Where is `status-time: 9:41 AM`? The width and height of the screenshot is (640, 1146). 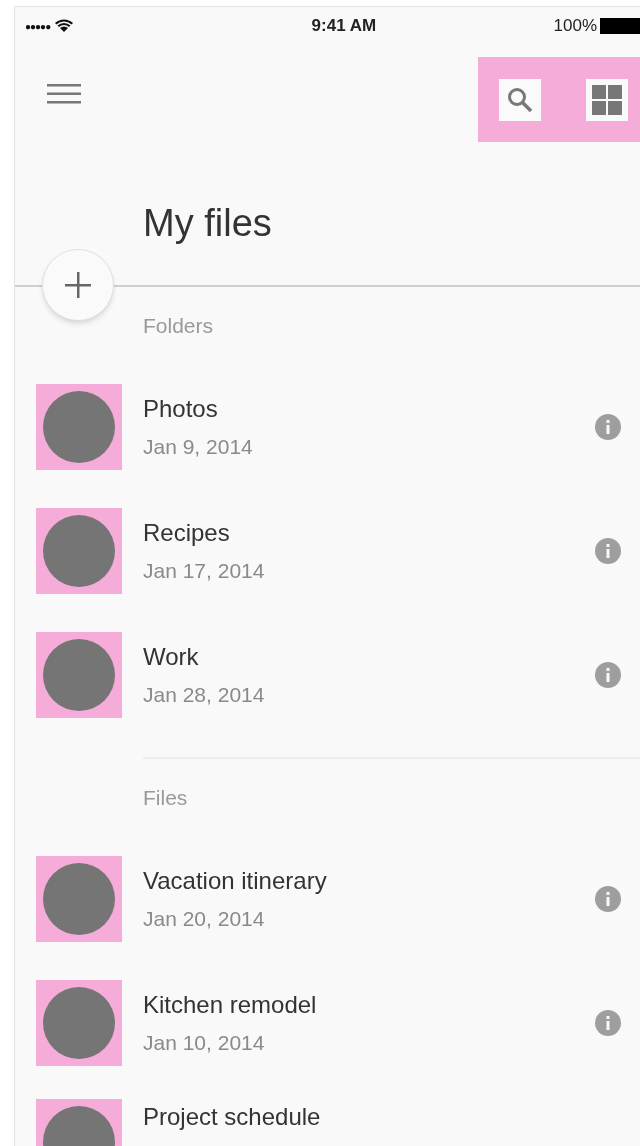
status-time: 9:41 AM is located at coordinates (344, 26).